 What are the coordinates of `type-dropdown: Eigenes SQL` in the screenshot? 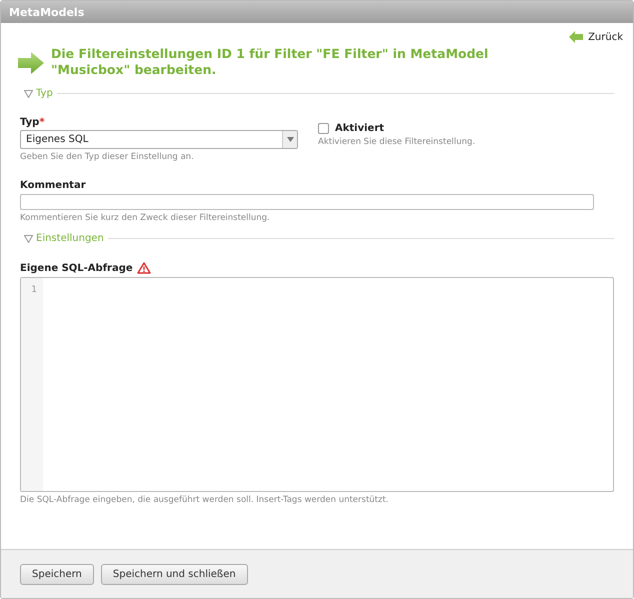 It's located at (159, 139).